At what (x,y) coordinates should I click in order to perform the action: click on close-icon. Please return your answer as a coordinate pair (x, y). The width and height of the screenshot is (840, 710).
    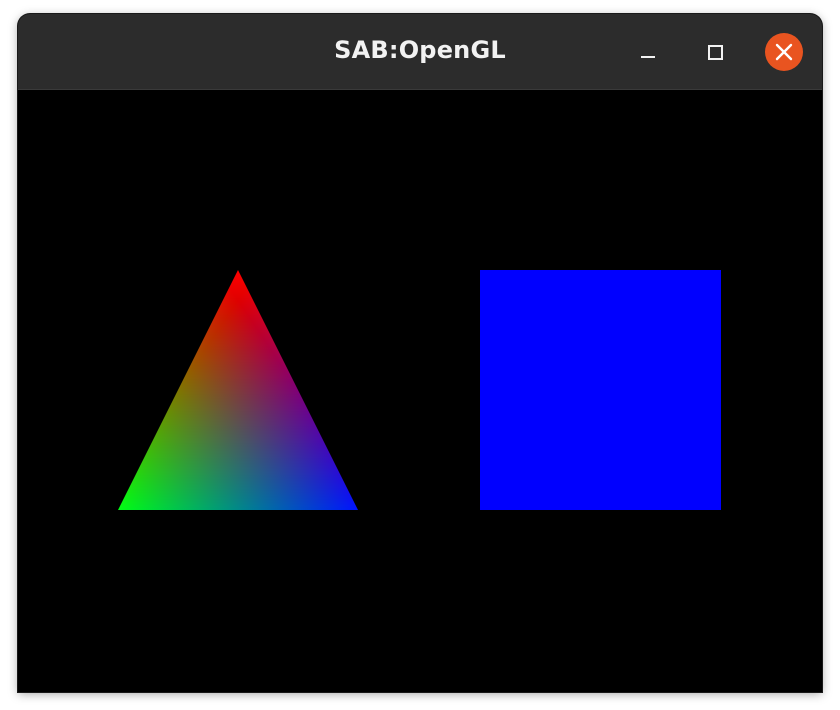
    Looking at the image, I should click on (784, 52).